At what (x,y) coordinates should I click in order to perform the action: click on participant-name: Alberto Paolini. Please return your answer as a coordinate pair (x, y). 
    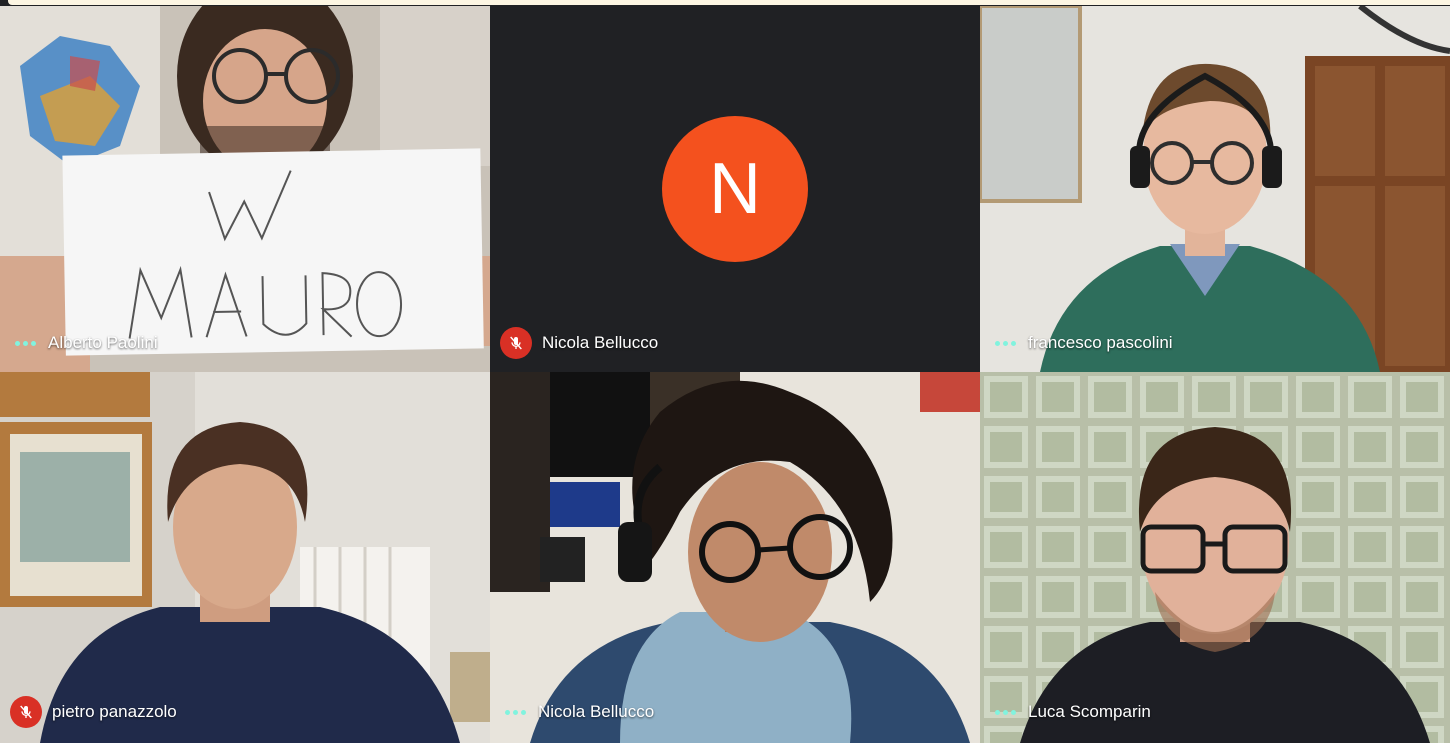
    Looking at the image, I should click on (103, 342).